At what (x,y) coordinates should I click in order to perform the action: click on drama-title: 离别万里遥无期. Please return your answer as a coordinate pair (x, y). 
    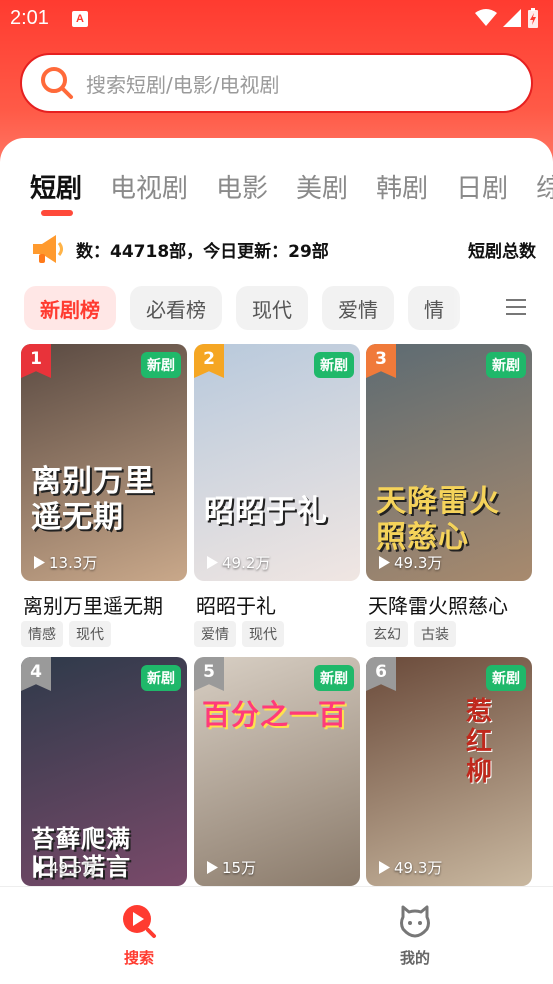
    Looking at the image, I should click on (93, 604).